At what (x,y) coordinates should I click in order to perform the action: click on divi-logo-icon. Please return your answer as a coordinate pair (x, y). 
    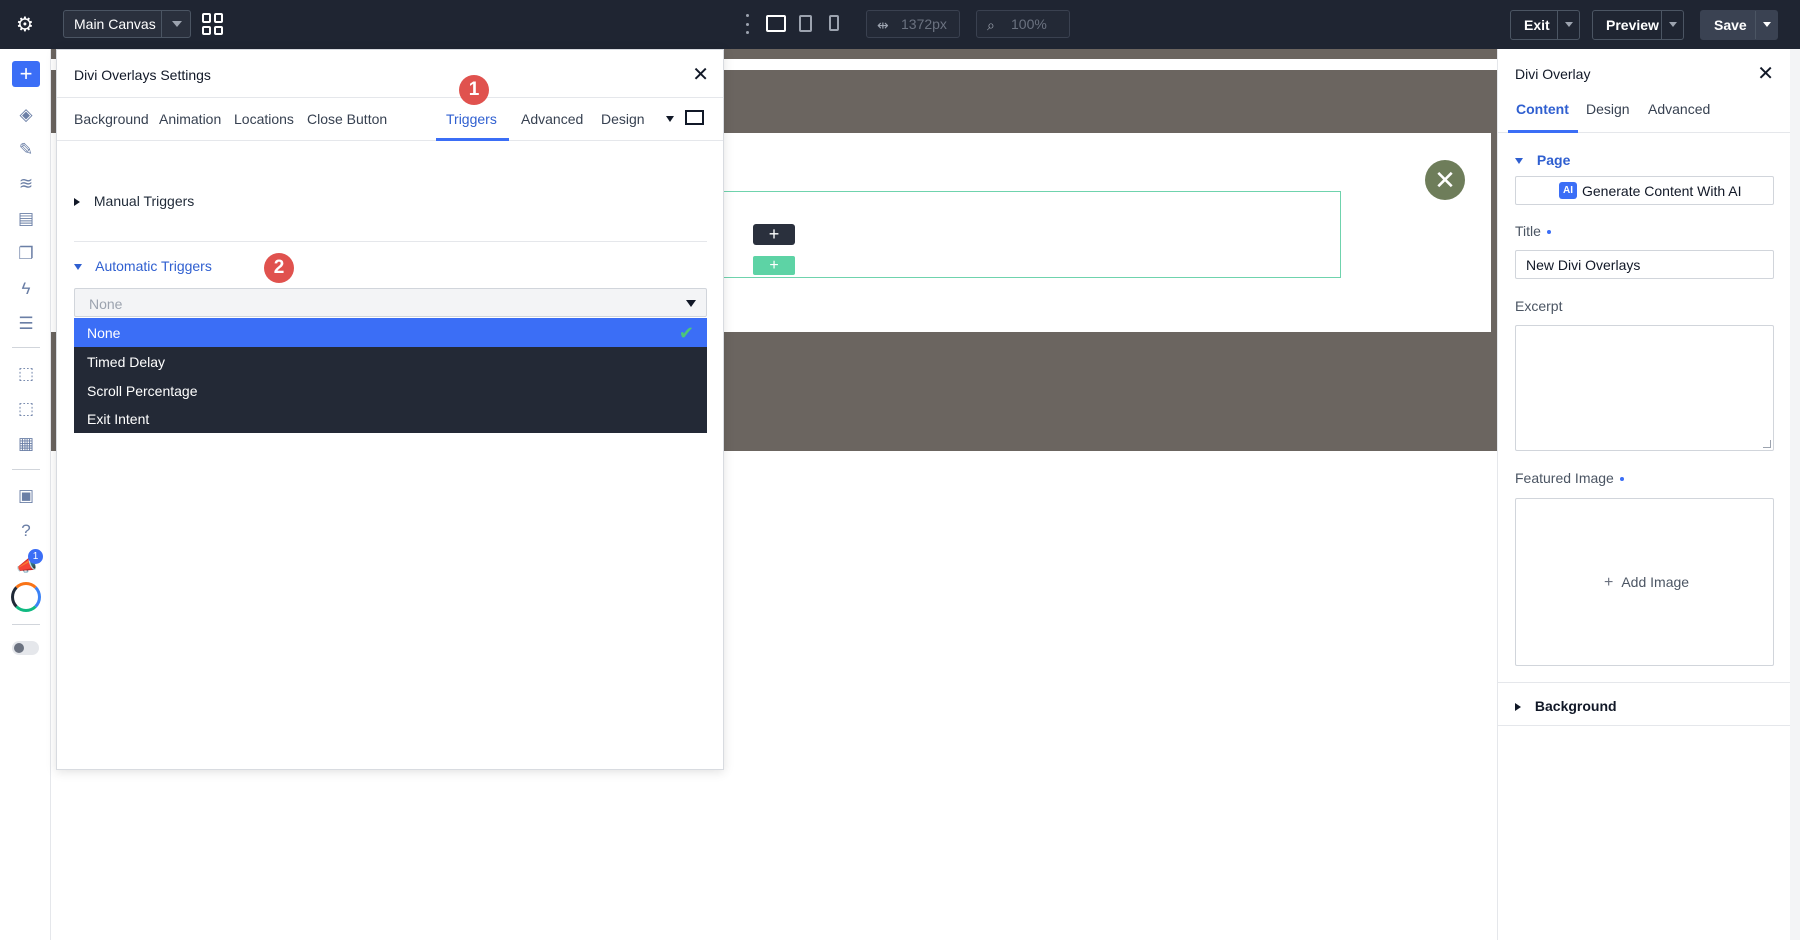
    Looking at the image, I should click on (26, 597).